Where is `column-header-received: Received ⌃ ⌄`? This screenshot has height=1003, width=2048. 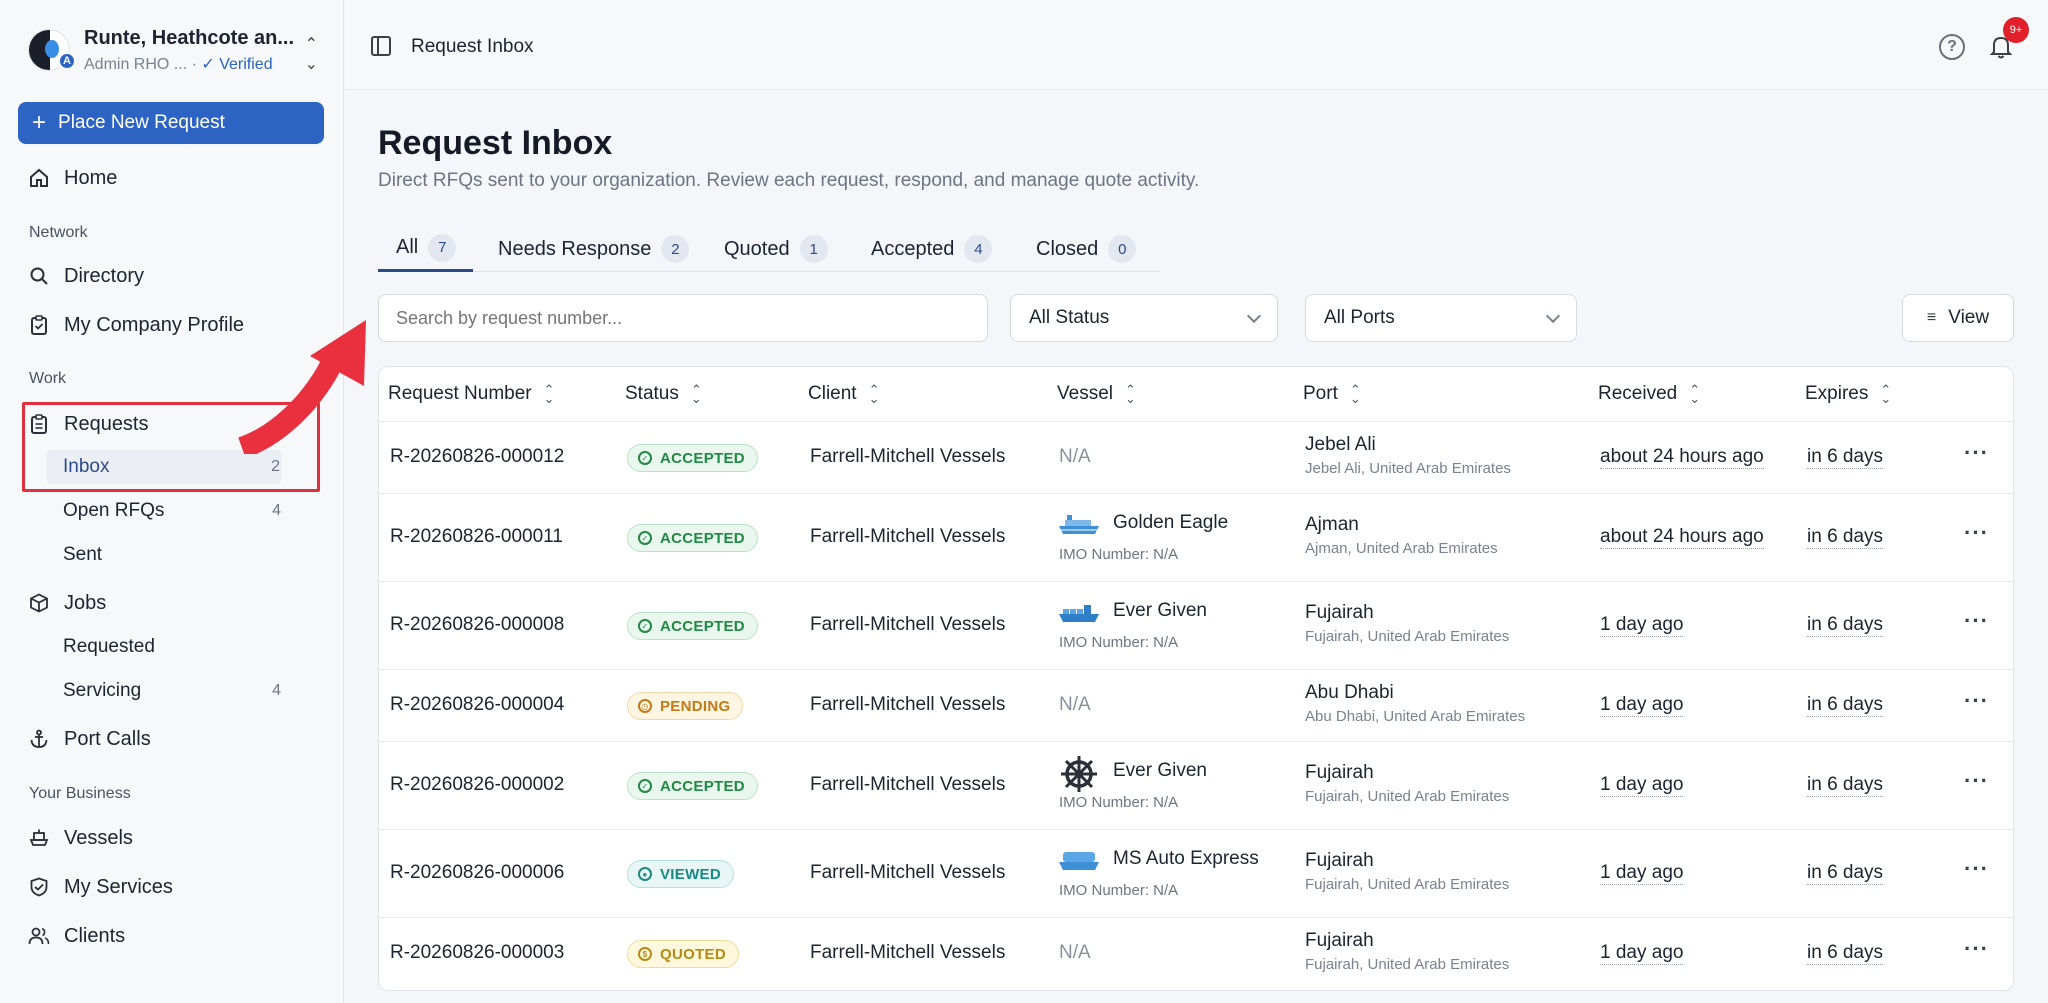
column-header-received: Received ⌃ ⌄ is located at coordinates (1649, 394).